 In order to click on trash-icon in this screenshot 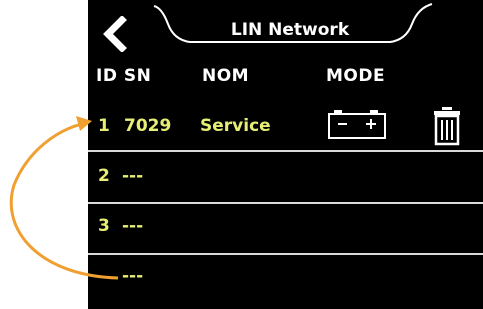, I will do `click(447, 126)`.